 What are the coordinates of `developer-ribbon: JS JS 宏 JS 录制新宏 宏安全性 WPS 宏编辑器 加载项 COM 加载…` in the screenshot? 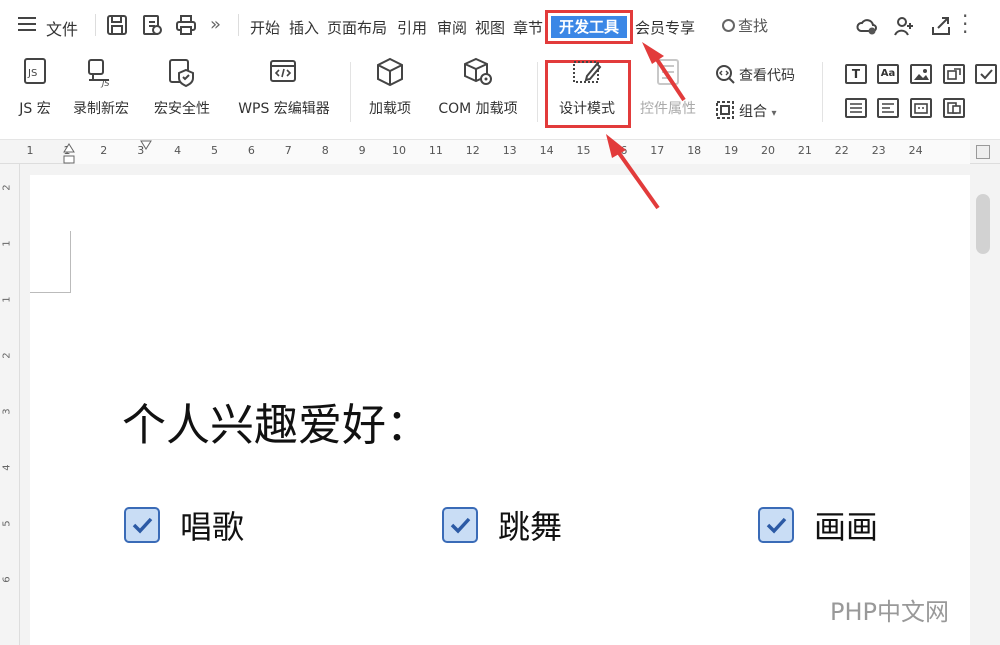 It's located at (500, 96).